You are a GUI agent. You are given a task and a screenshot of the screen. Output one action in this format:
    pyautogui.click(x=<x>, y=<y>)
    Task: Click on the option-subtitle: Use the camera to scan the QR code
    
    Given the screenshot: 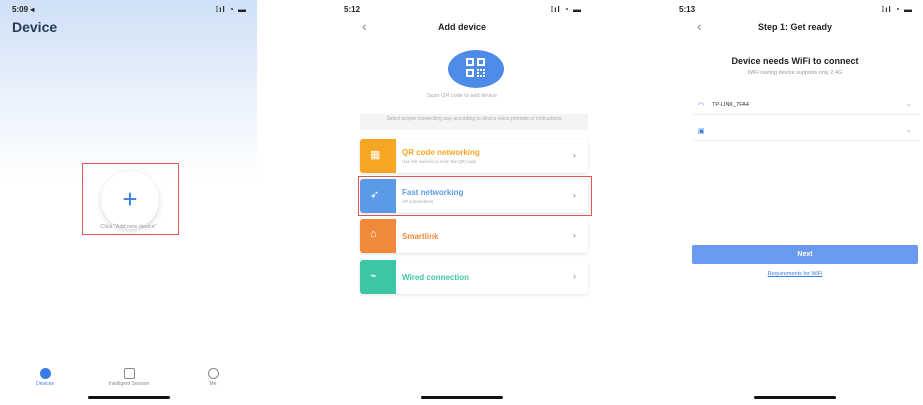 What is the action you would take?
    pyautogui.click(x=439, y=161)
    